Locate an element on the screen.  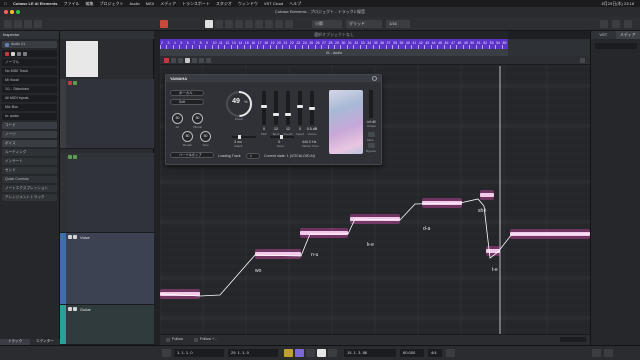
inspector-section-inserts: インサート is located at coordinates (29, 161).